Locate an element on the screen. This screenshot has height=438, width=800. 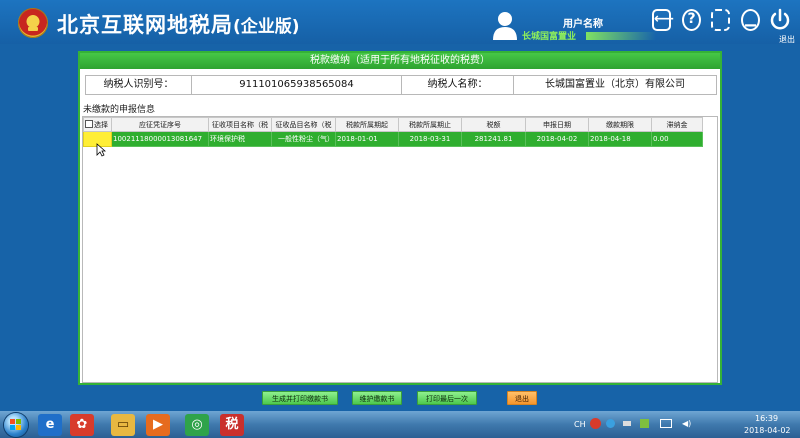
user-avatar-icon is located at coordinates (505, 26).